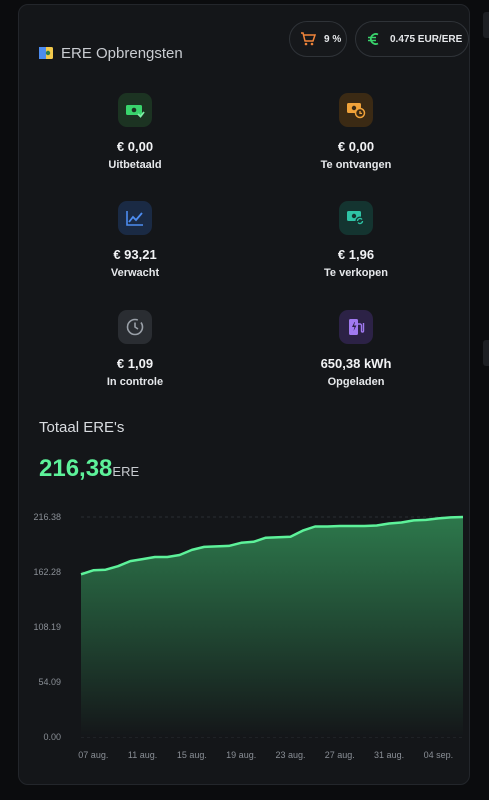 This screenshot has height=800, width=489. I want to click on x-tick-label: 31 aug., so click(389, 755).